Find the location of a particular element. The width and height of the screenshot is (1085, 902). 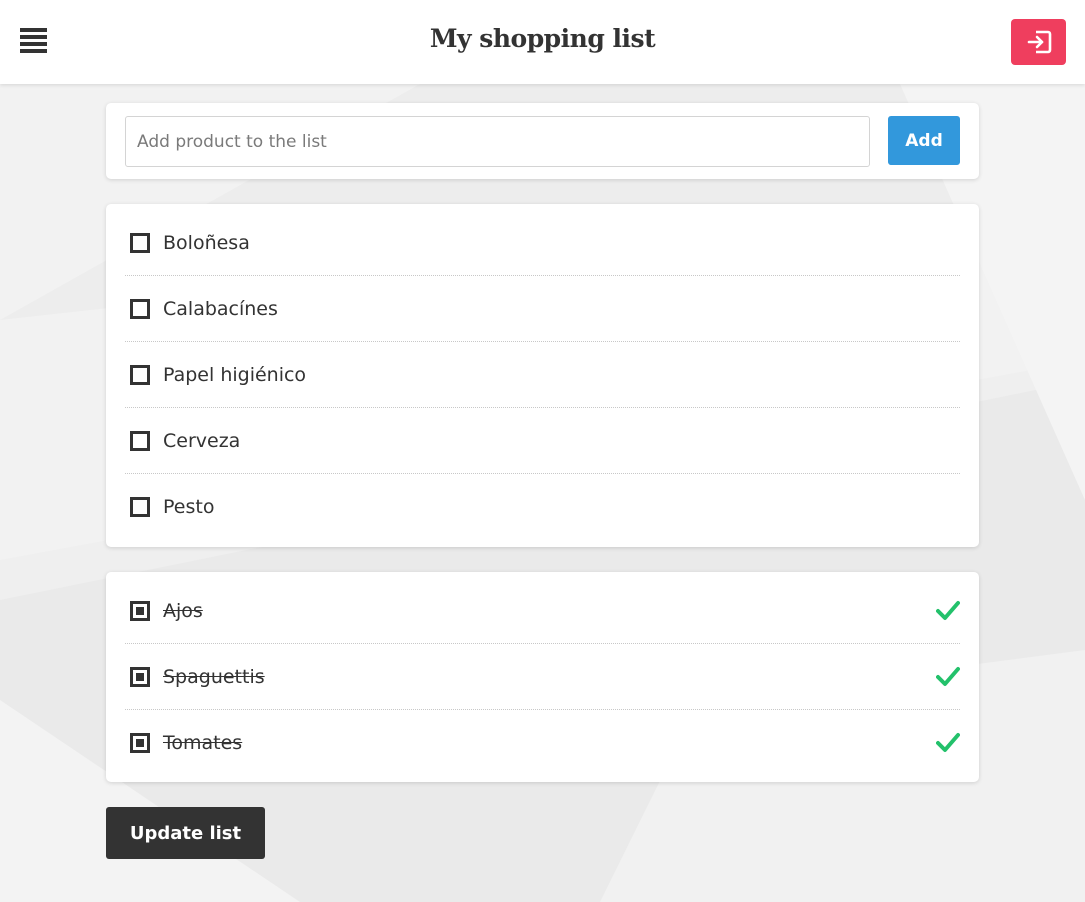

add-button: Add is located at coordinates (924, 140).